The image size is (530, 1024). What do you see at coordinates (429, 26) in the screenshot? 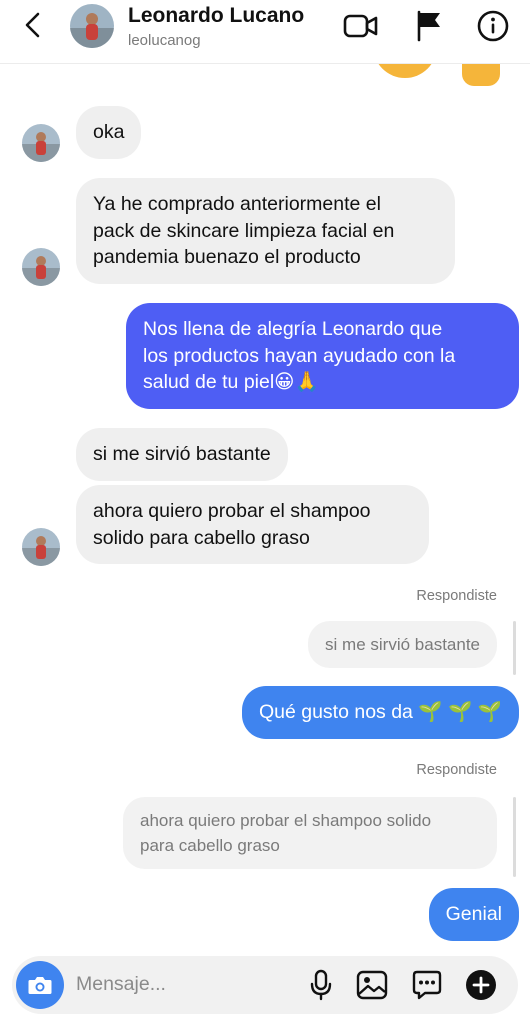
I see `flag-icon` at bounding box center [429, 26].